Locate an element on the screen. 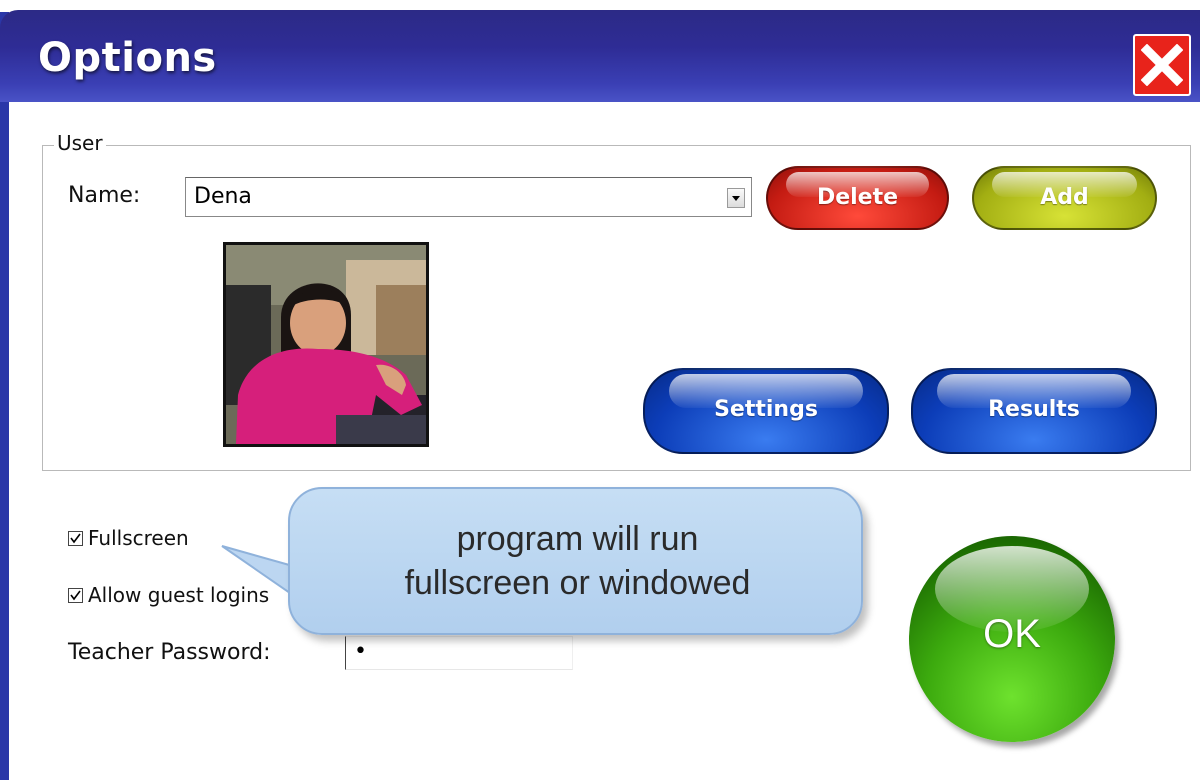 The image size is (1200, 780). allow-guest-logins-checkbox: Allow guest logins is located at coordinates (168, 595).